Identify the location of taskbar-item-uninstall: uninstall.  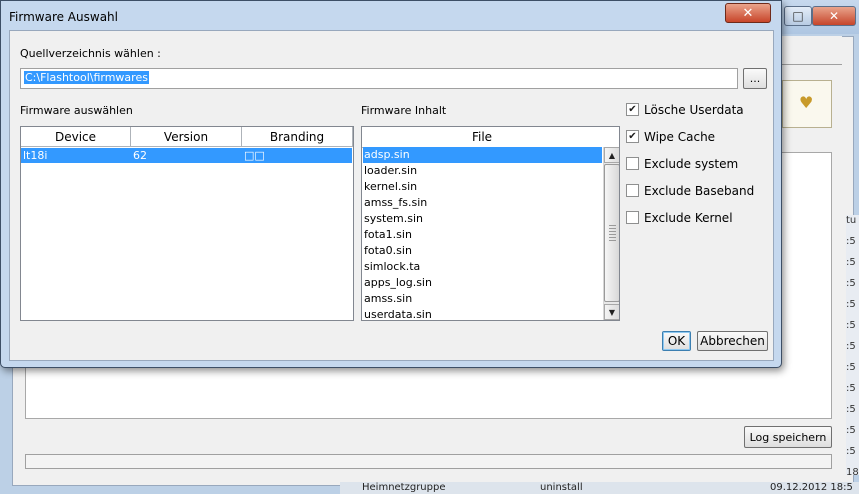
(561, 487).